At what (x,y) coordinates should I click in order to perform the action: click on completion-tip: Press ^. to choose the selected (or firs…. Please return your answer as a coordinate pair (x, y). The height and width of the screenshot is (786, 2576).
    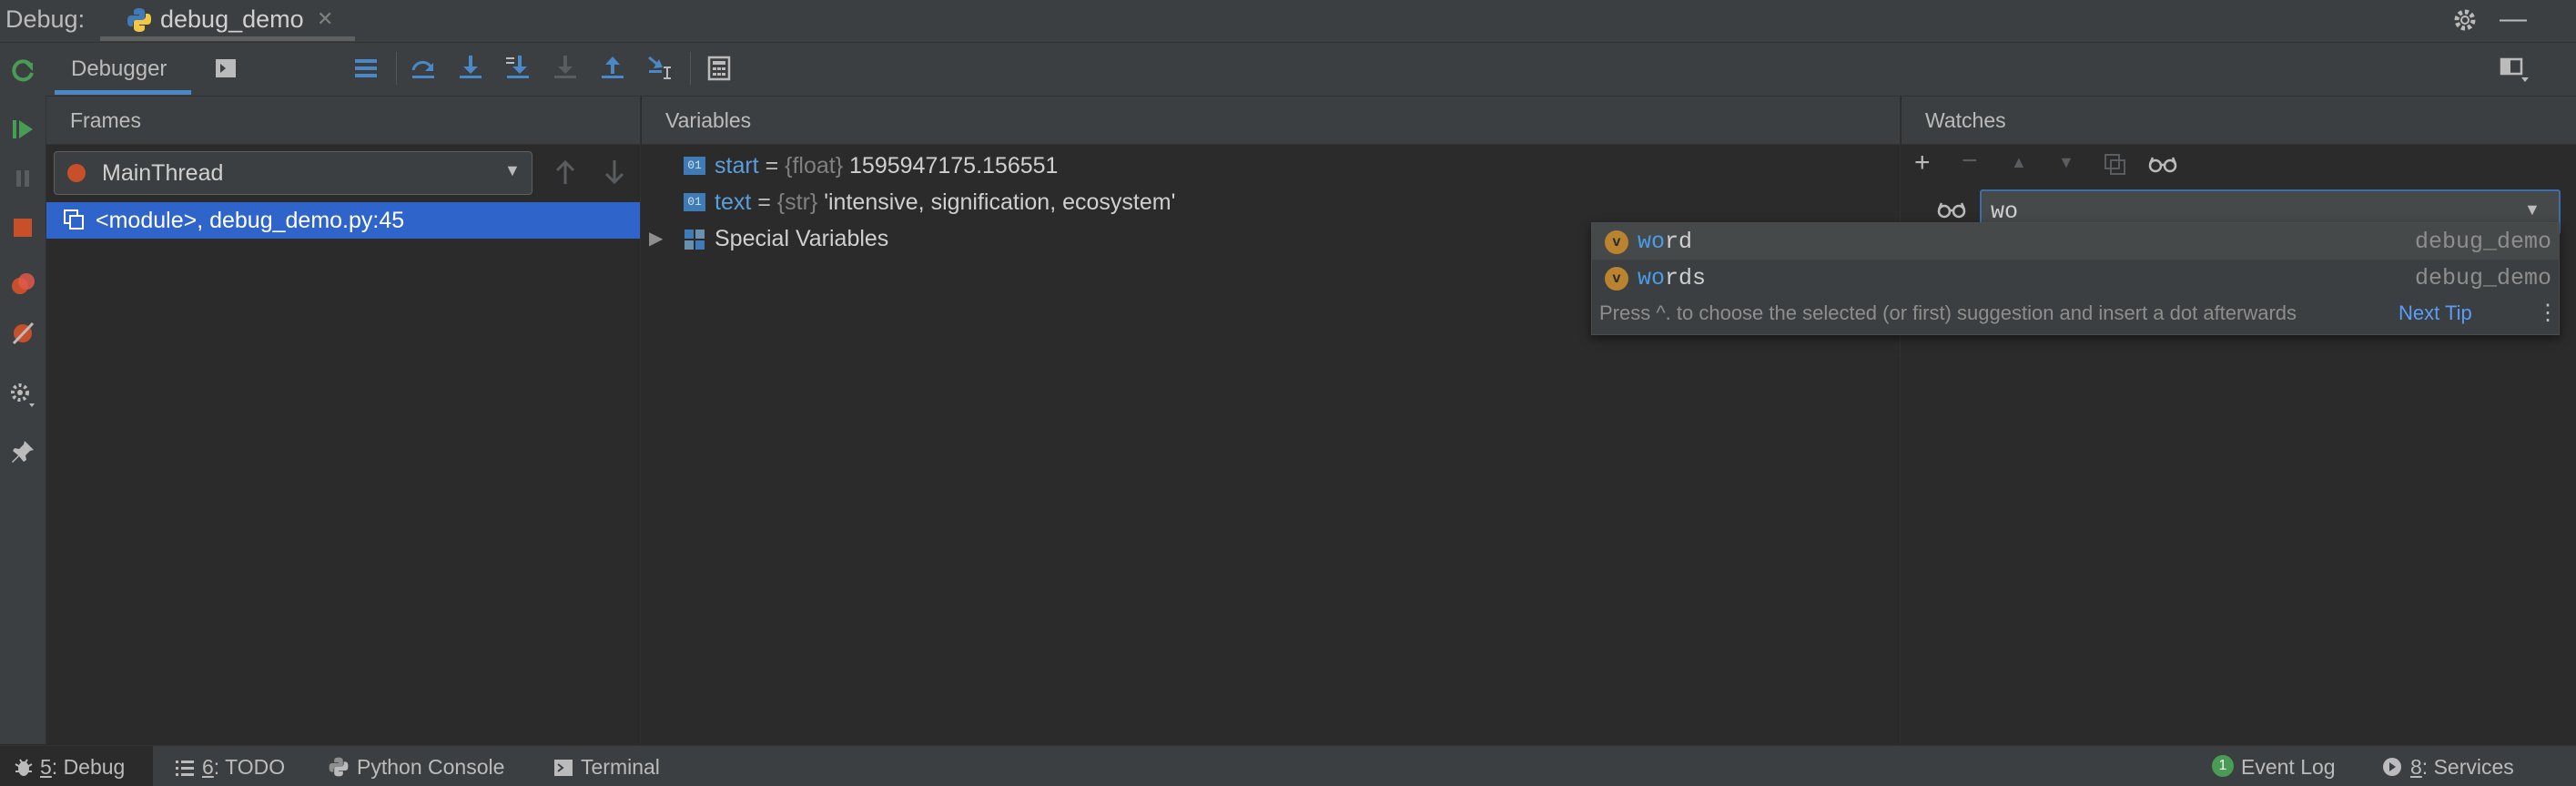
    Looking at the image, I should click on (1948, 313).